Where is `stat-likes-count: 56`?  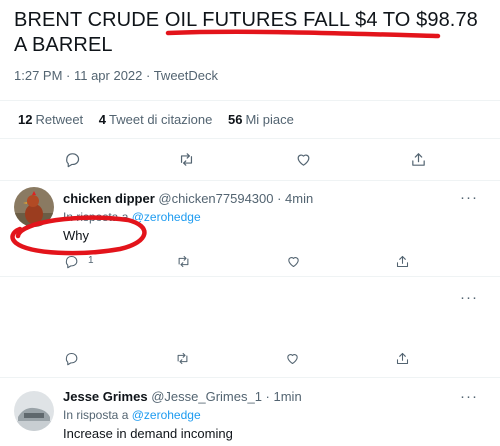 stat-likes-count: 56 is located at coordinates (235, 119).